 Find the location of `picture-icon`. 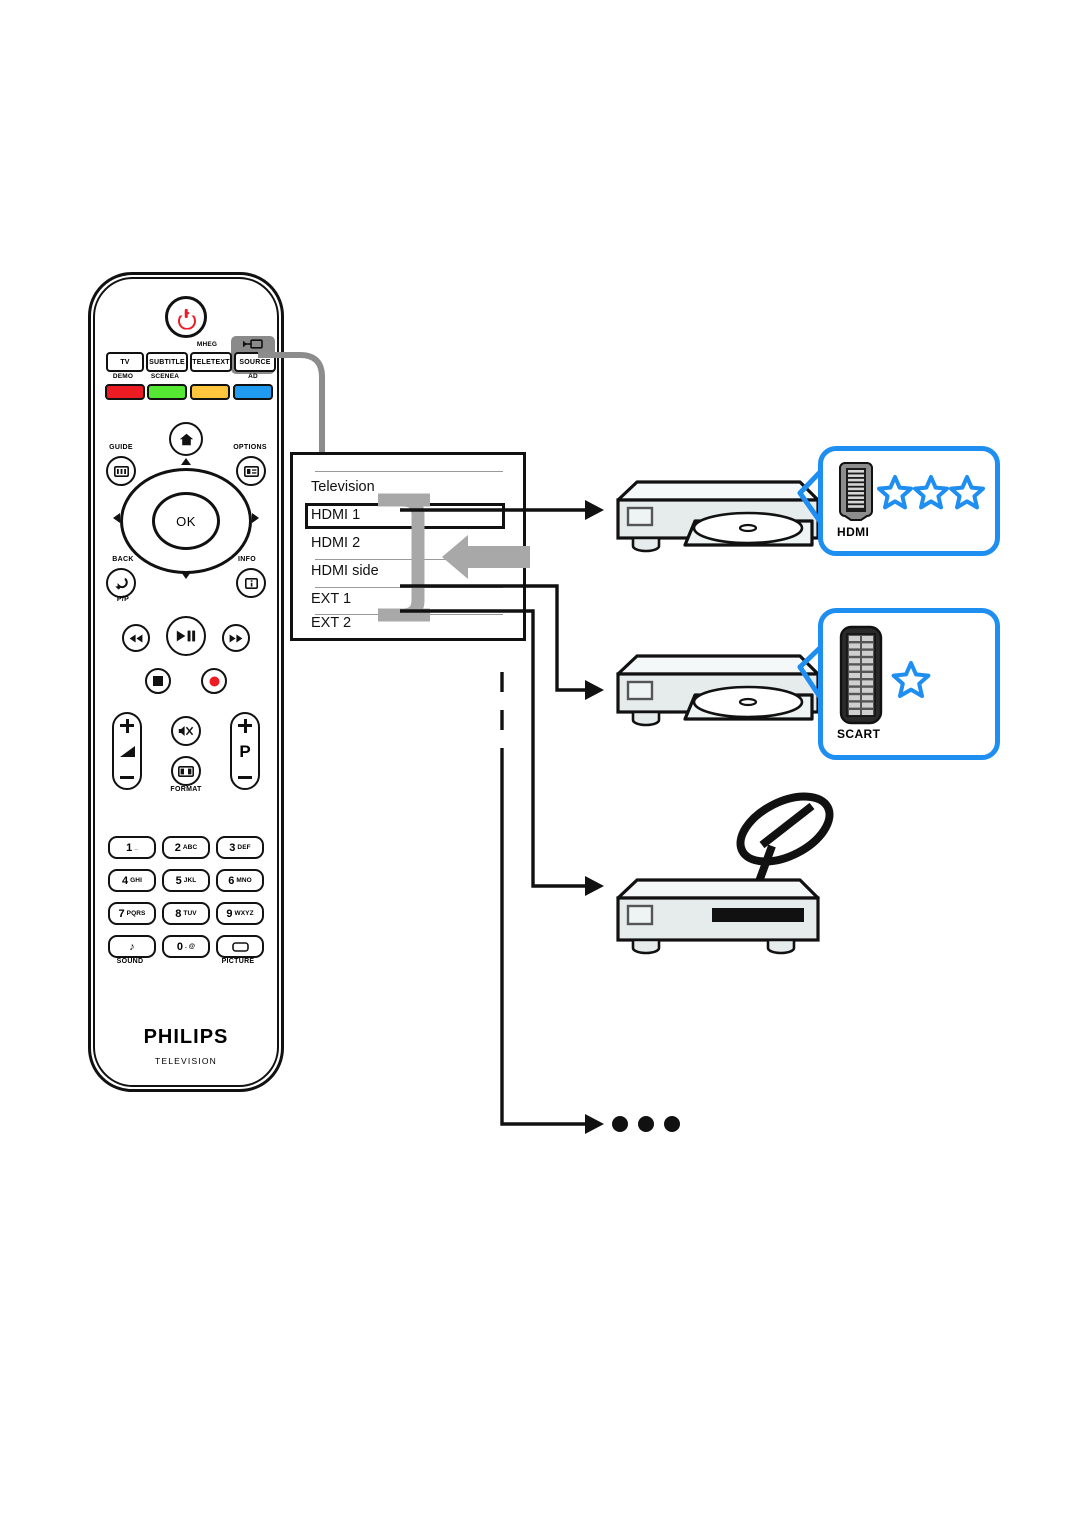

picture-icon is located at coordinates (240, 946).